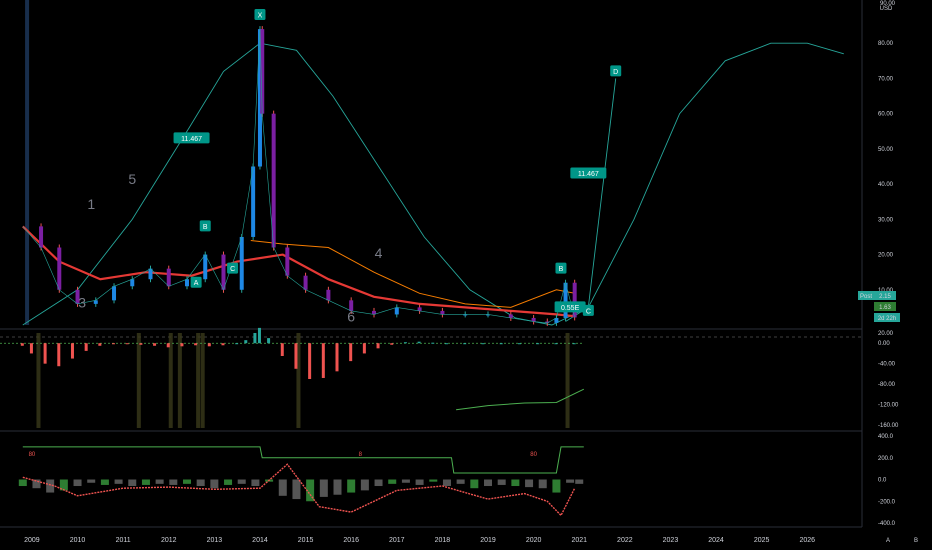 Image resolution: width=932 pixels, height=550 pixels. Describe the element at coordinates (888, 541) in the screenshot. I see `auto-scale-button: A` at that location.